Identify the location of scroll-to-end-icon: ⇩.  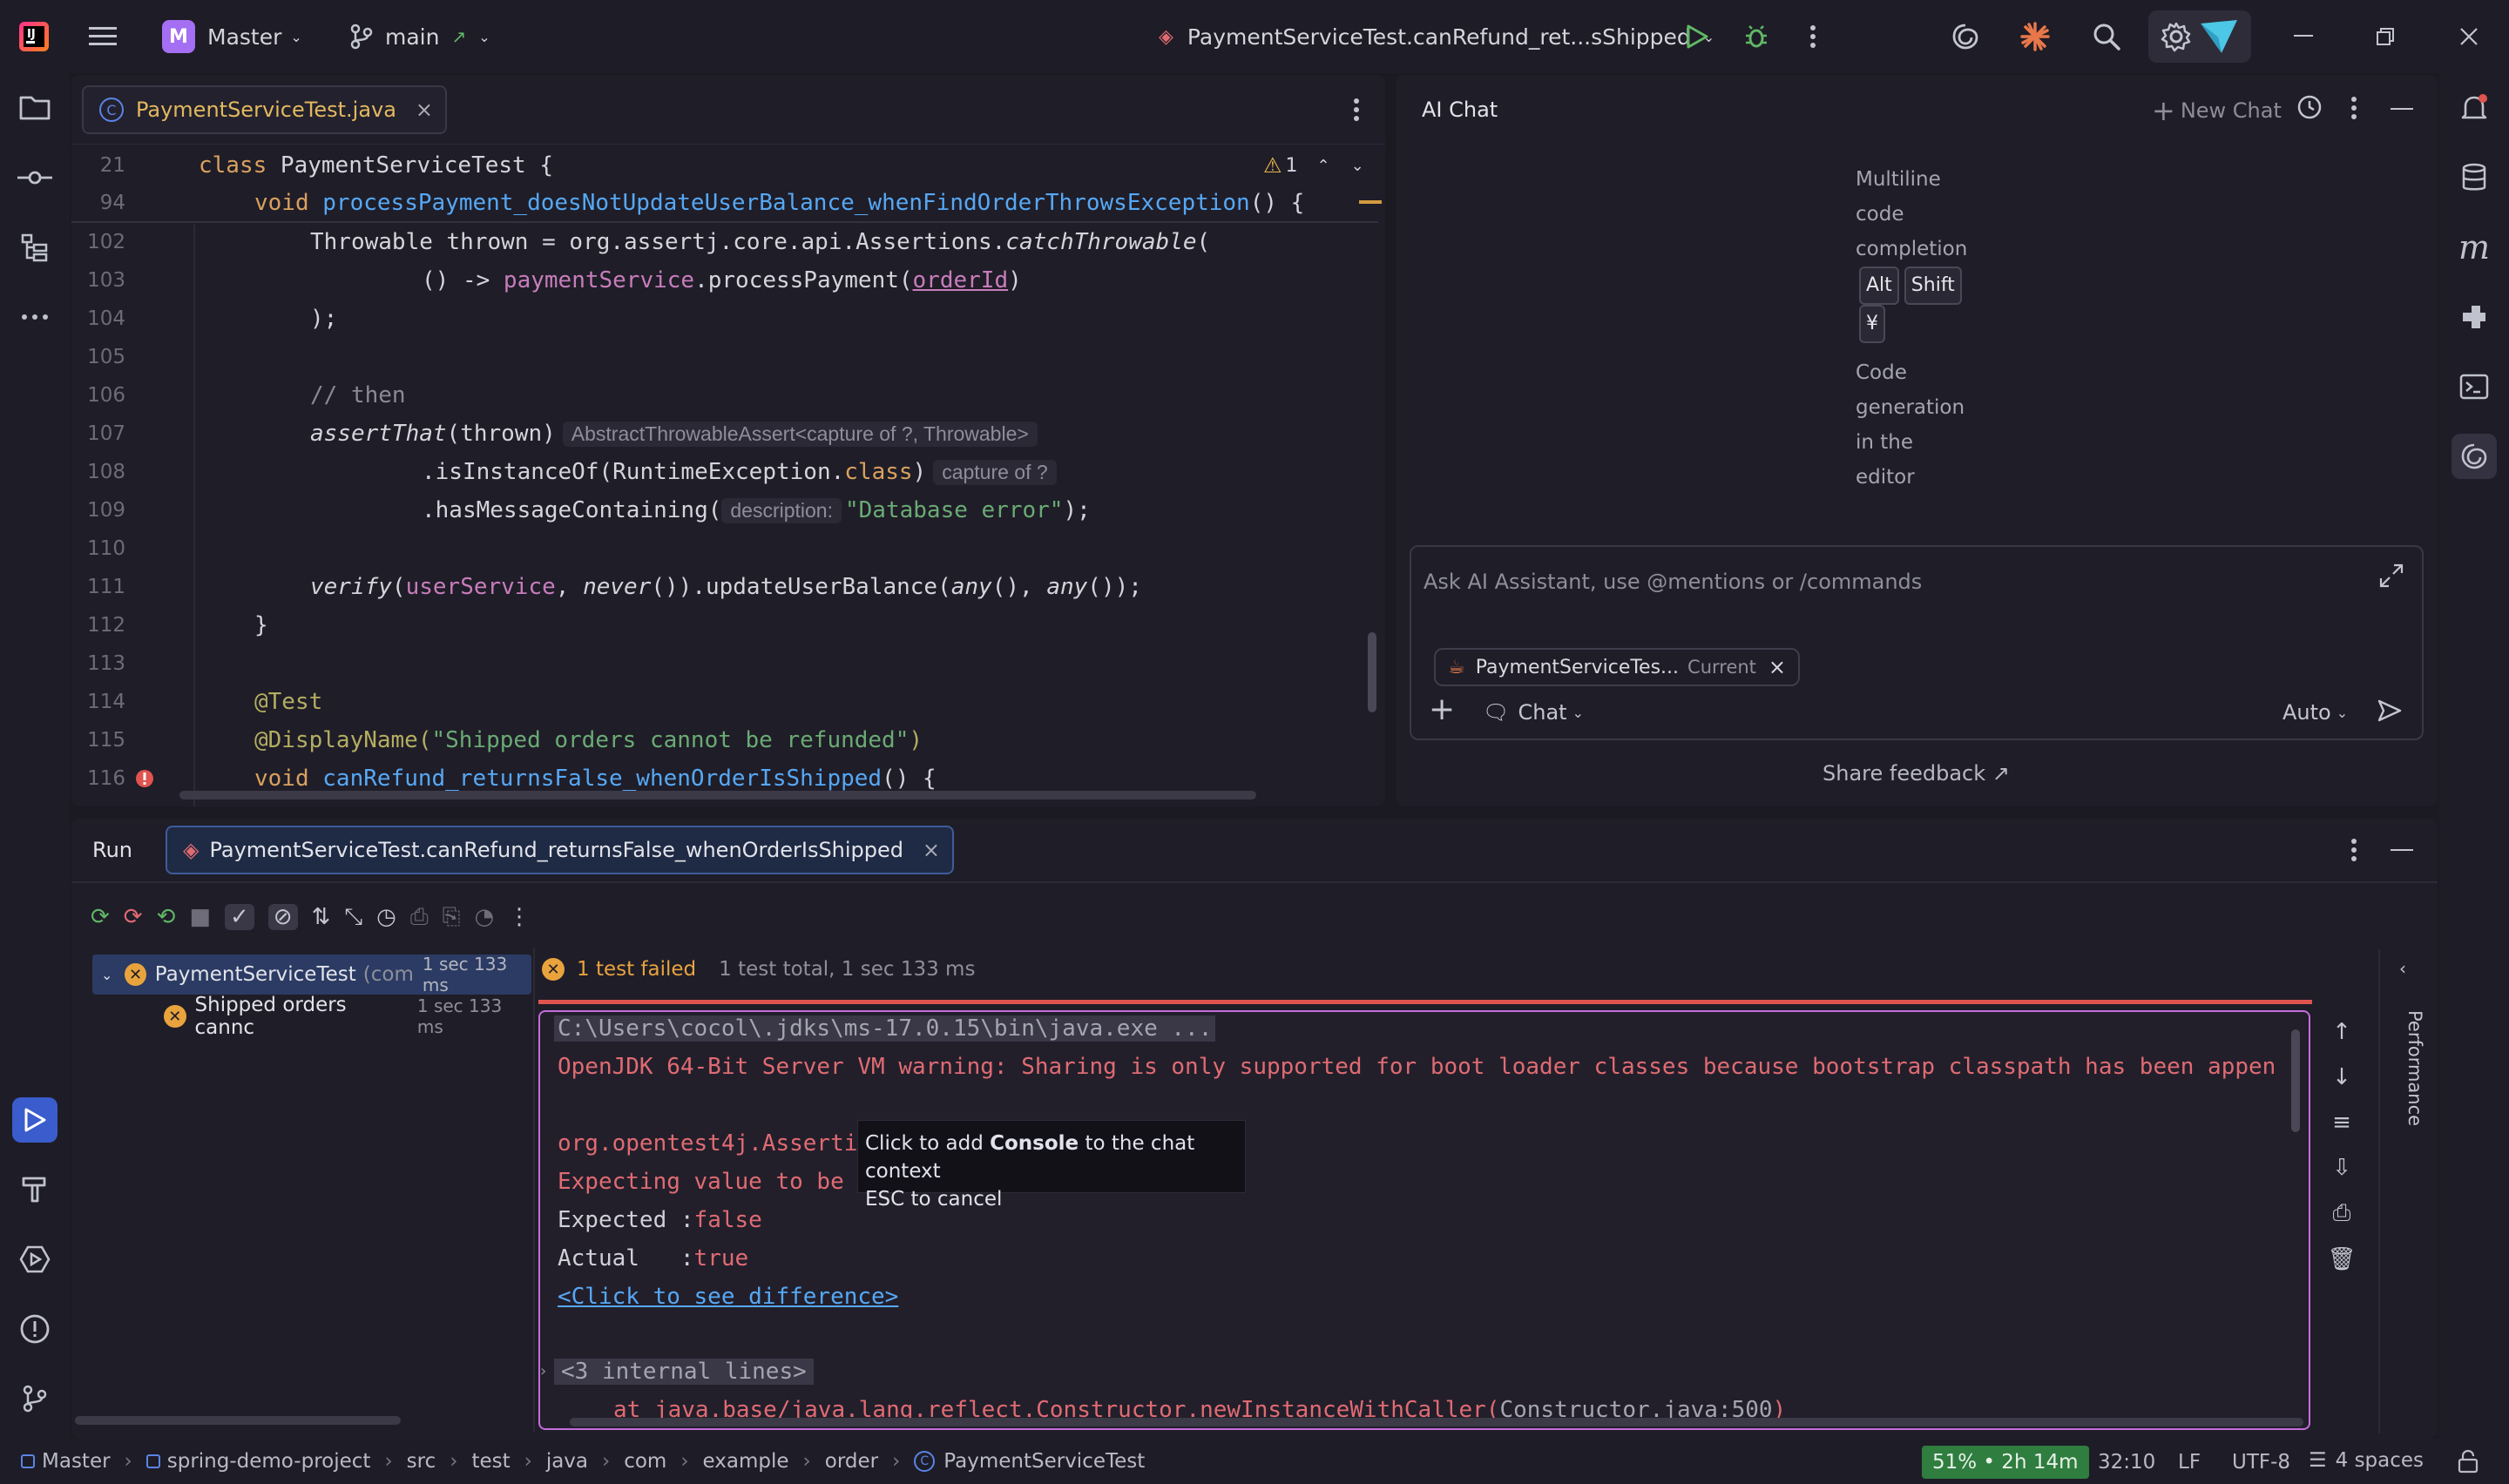
(2341, 1168).